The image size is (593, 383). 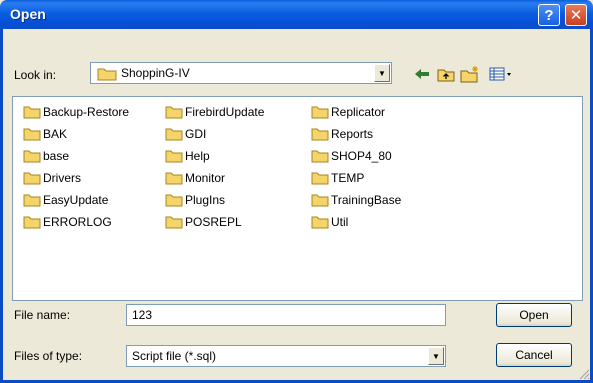 I want to click on folder-item: TEMP, so click(x=337, y=178).